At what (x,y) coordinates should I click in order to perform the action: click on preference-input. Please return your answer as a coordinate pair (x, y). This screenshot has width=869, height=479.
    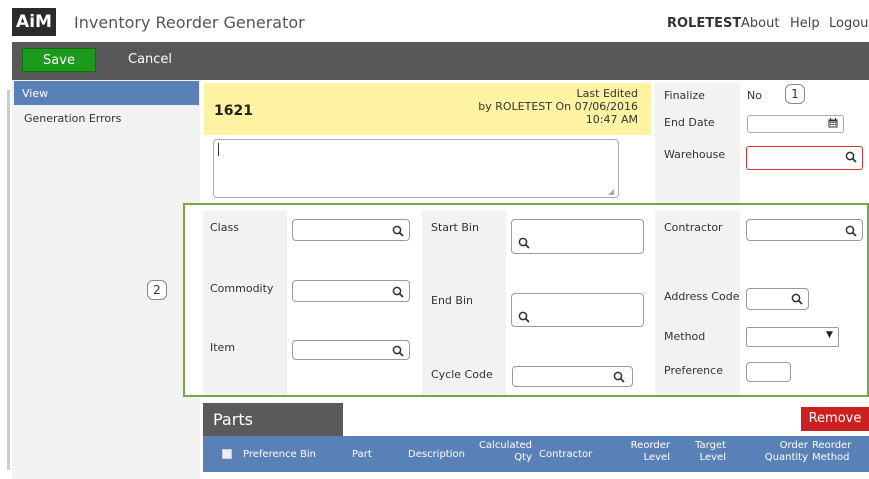
    Looking at the image, I should click on (768, 372).